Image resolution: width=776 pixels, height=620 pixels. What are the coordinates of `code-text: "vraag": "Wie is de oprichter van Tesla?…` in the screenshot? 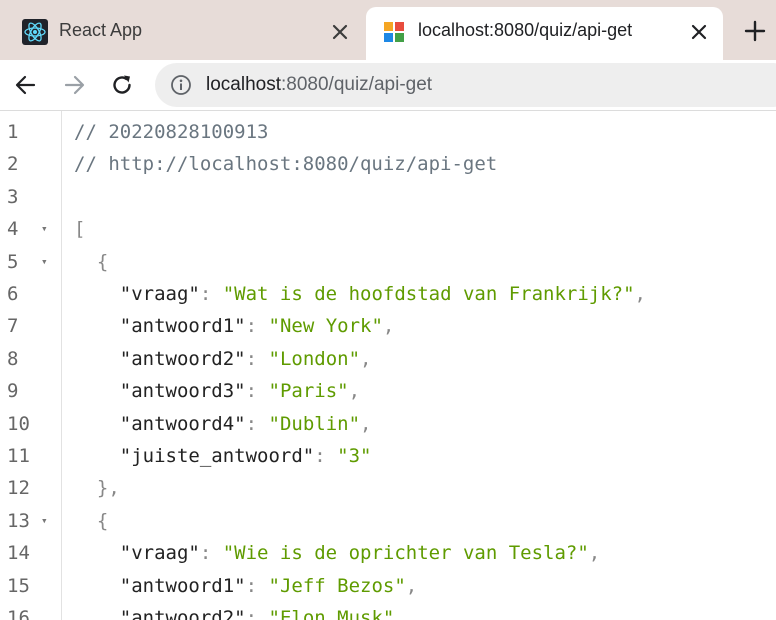 It's located at (337, 553).